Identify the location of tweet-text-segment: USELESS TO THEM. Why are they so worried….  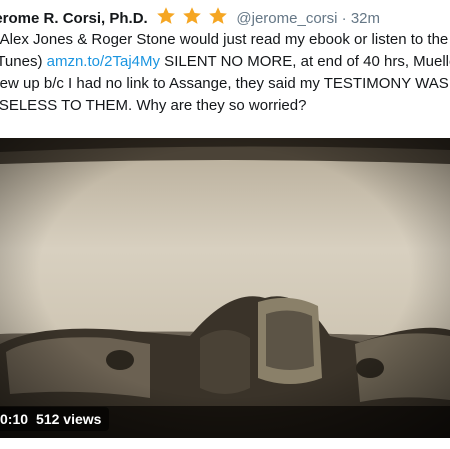
(153, 105).